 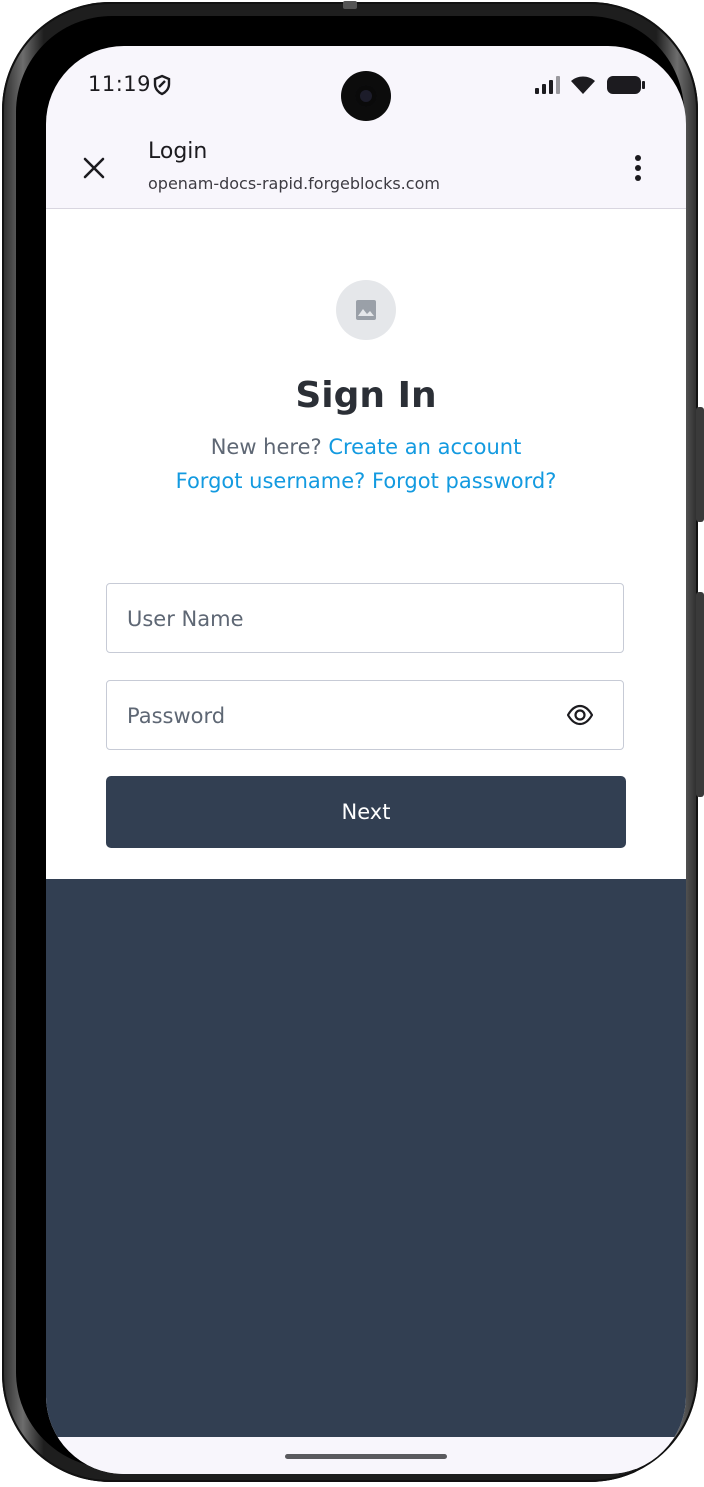 I want to click on forgot-links: Forgot username? Forgot password?, so click(x=366, y=481).